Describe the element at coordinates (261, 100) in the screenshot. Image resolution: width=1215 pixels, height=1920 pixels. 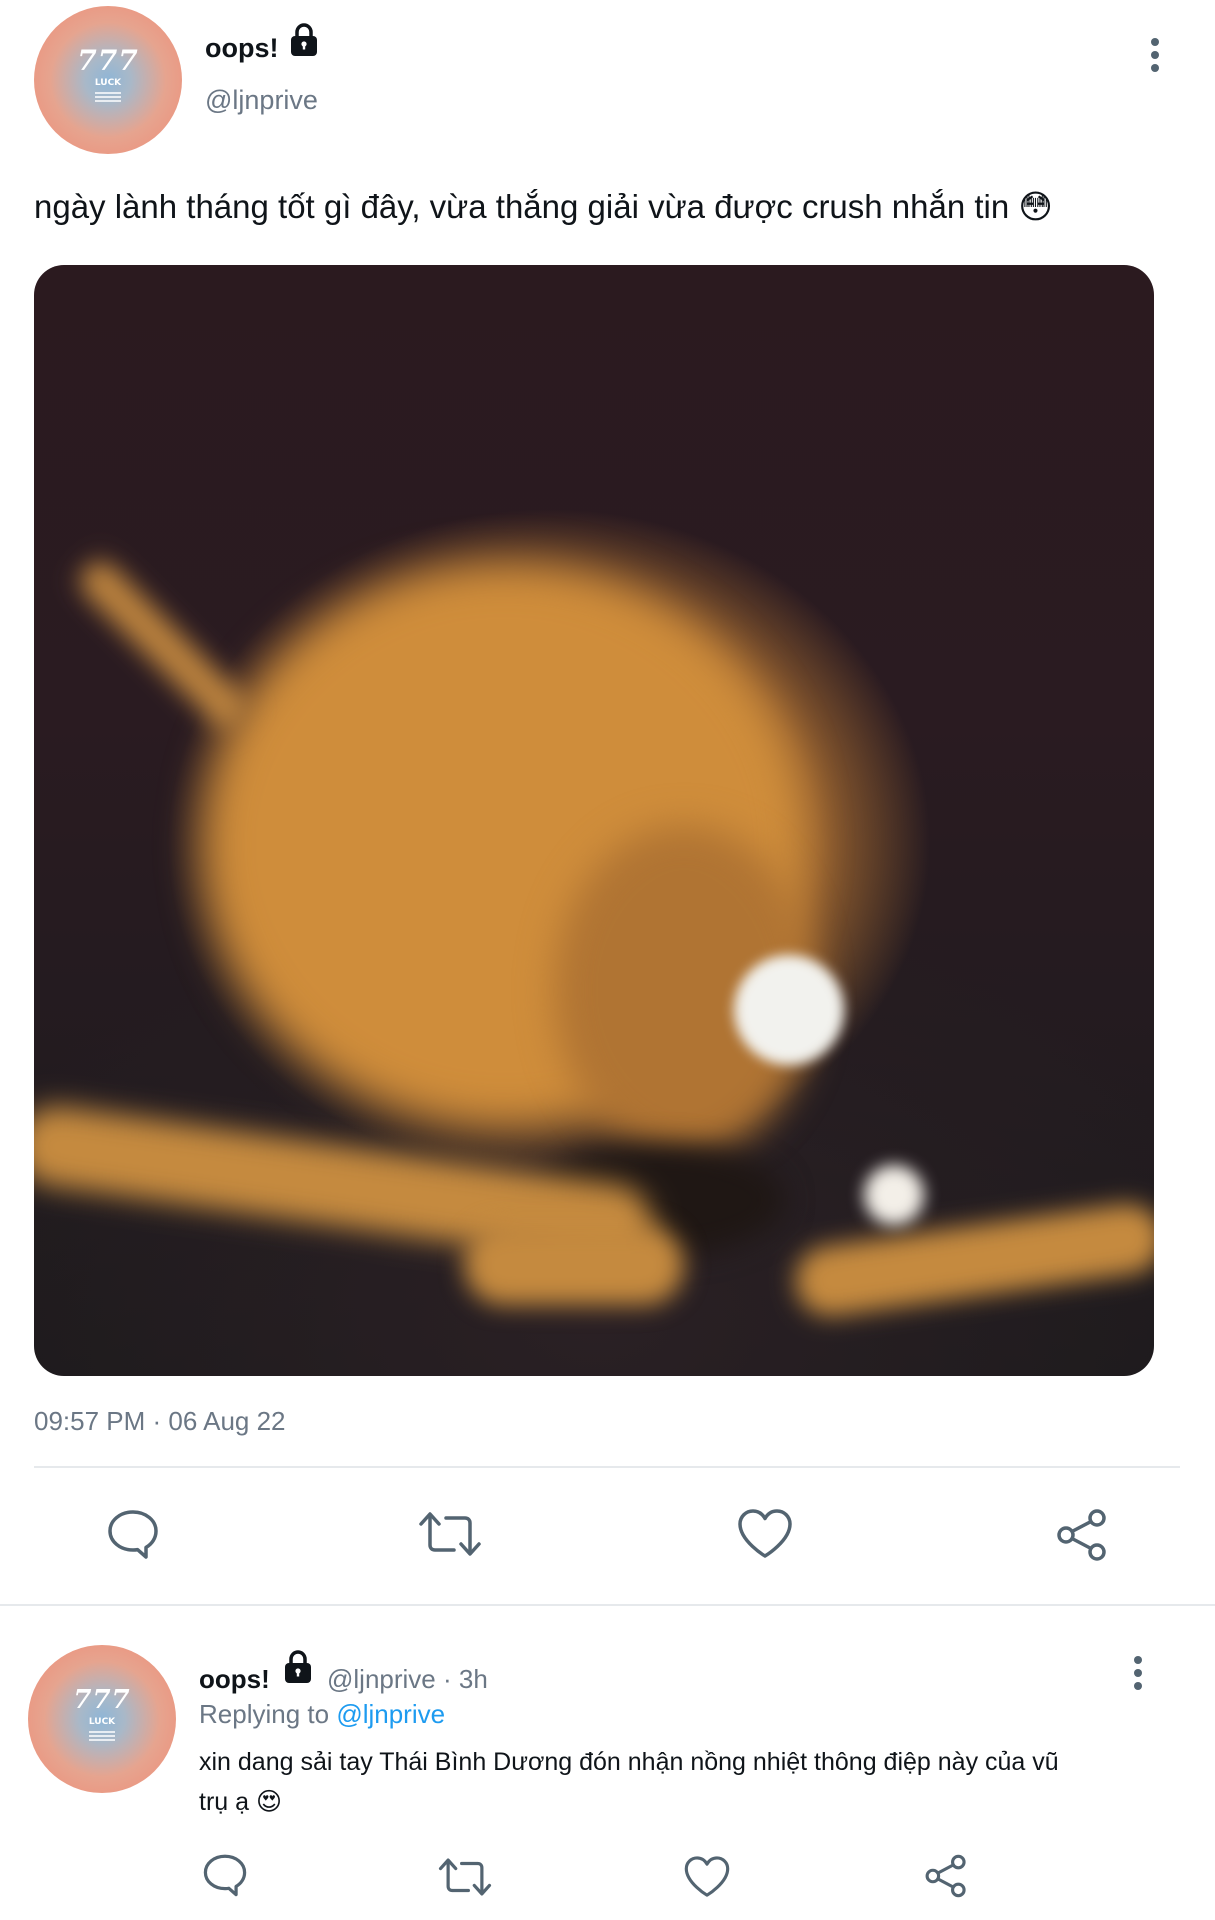
I see `user-handle: @ljnprive` at that location.